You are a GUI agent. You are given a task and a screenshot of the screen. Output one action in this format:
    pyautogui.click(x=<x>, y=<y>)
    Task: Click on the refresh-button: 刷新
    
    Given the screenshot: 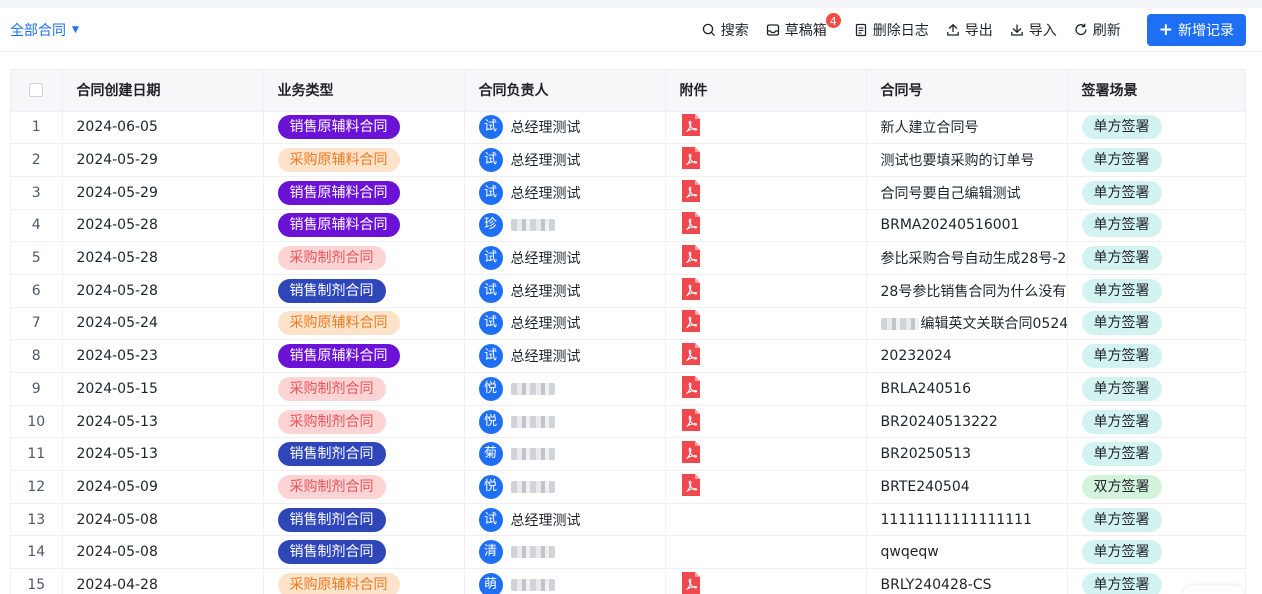 What is the action you would take?
    pyautogui.click(x=1097, y=30)
    